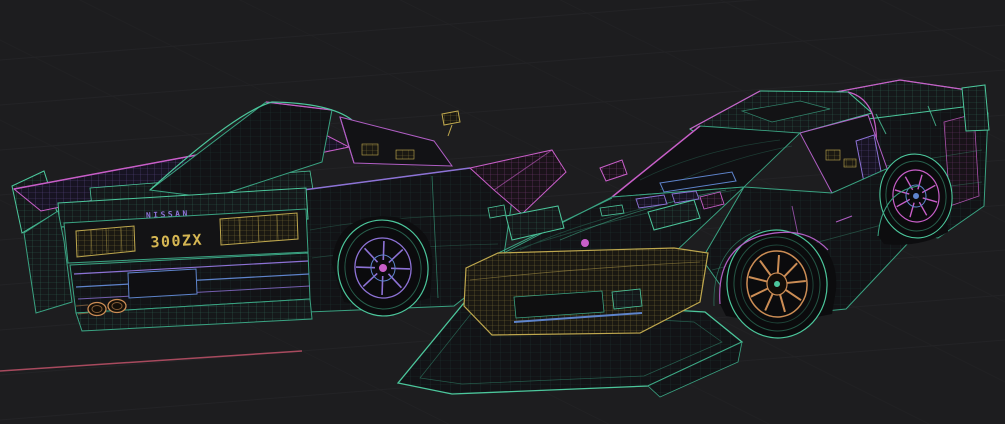 The height and width of the screenshot is (424, 1005). What do you see at coordinates (185, 259) in the screenshot?
I see `left-car-rear-fascia: NISSAN 300ZX` at bounding box center [185, 259].